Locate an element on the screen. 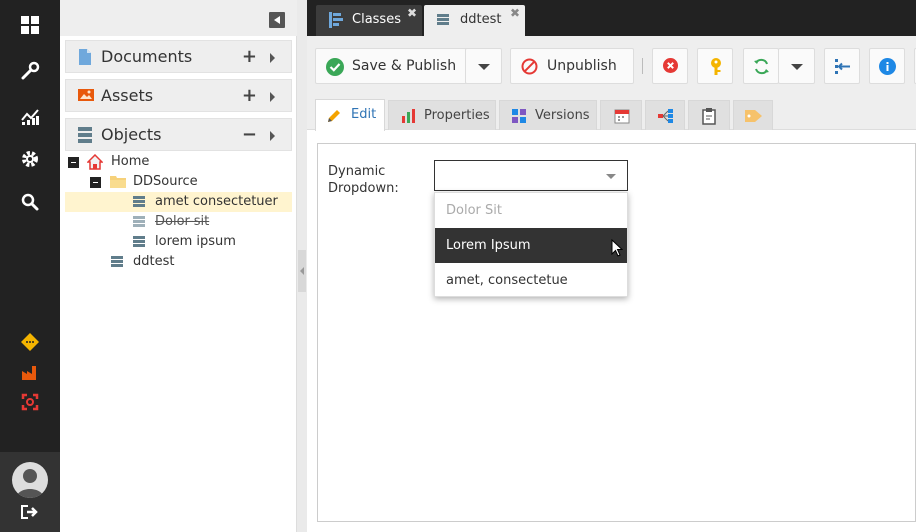  object-toolbar: Save & Publish Unpublish is located at coordinates (611, 66).